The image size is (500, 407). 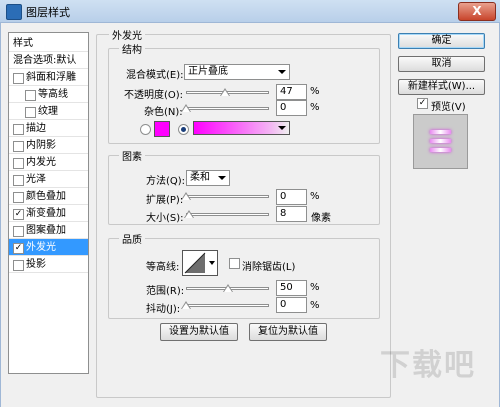 I want to click on cancel-button: 取消, so click(x=441, y=64).